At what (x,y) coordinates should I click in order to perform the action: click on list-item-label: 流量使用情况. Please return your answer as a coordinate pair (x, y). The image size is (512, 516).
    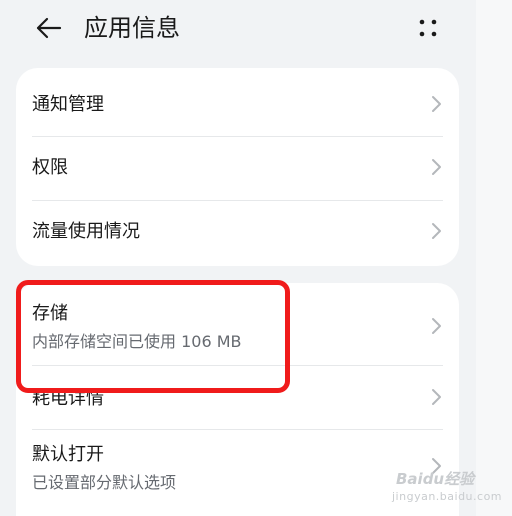
    Looking at the image, I should click on (86, 231).